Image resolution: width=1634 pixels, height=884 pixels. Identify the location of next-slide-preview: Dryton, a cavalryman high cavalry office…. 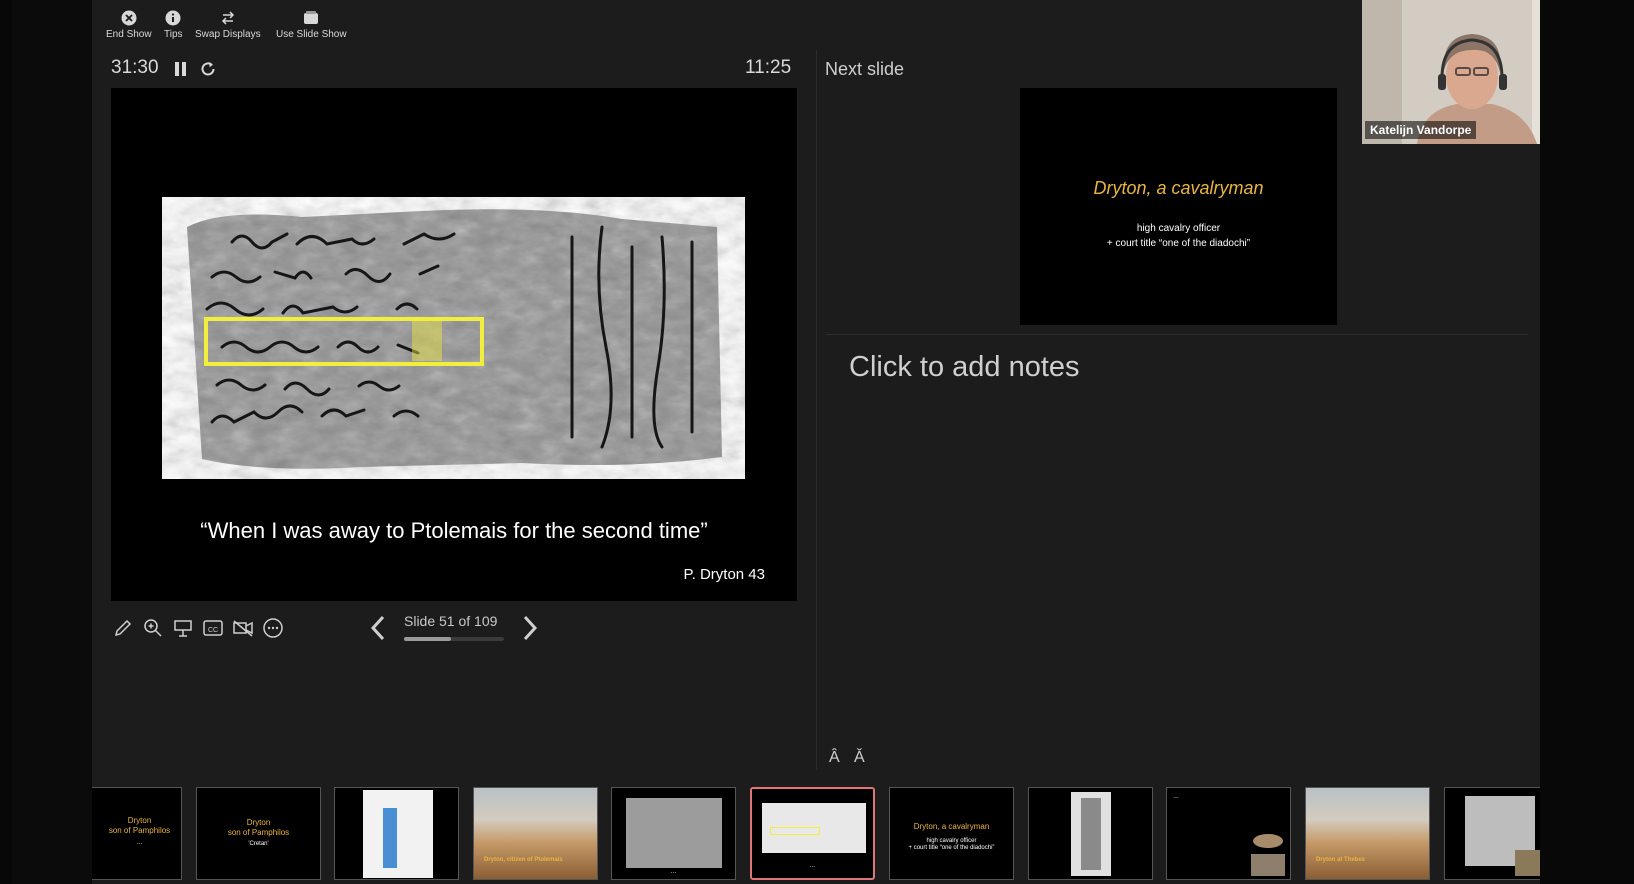
(1178, 206).